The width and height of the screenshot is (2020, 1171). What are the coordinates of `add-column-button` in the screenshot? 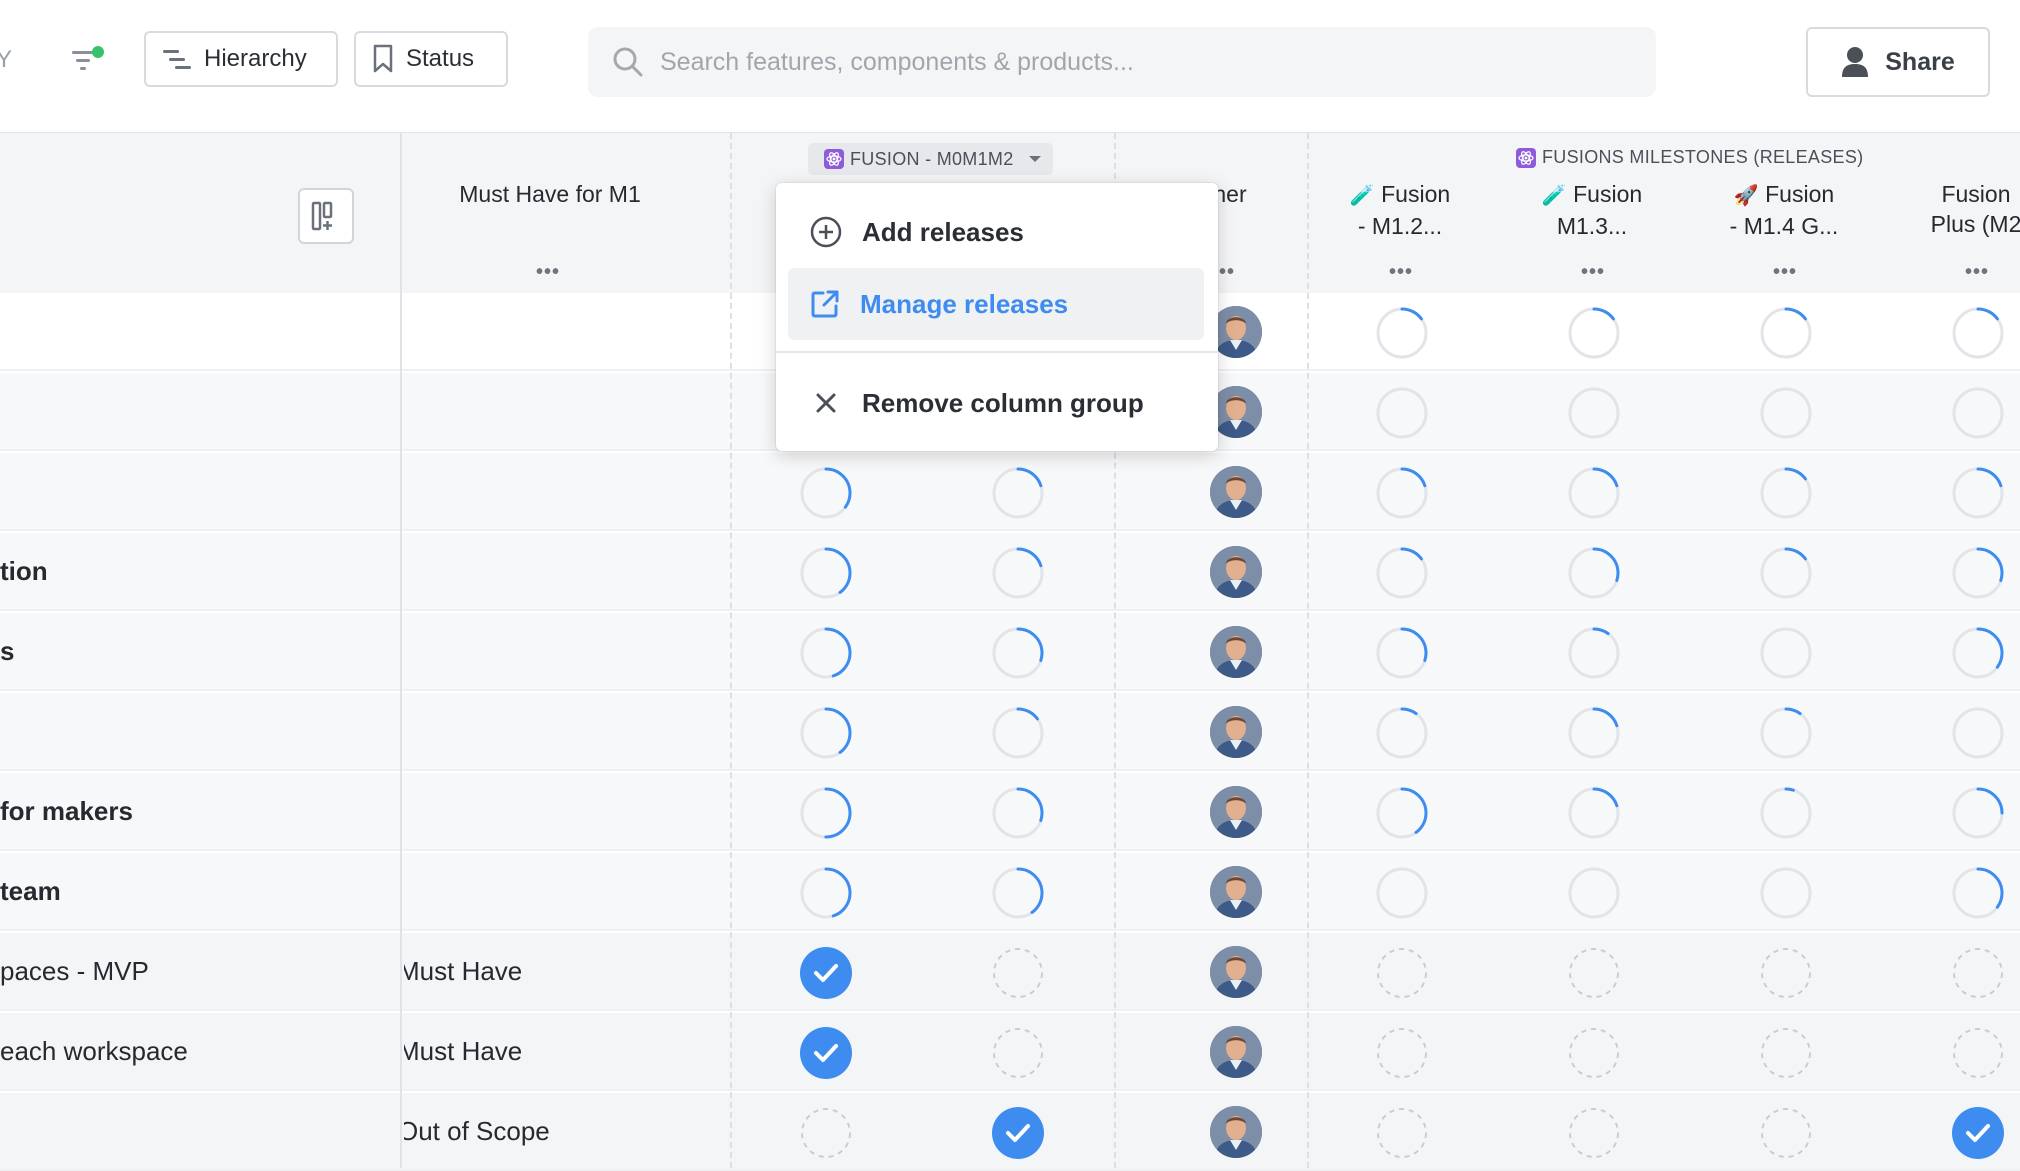 It's located at (326, 216).